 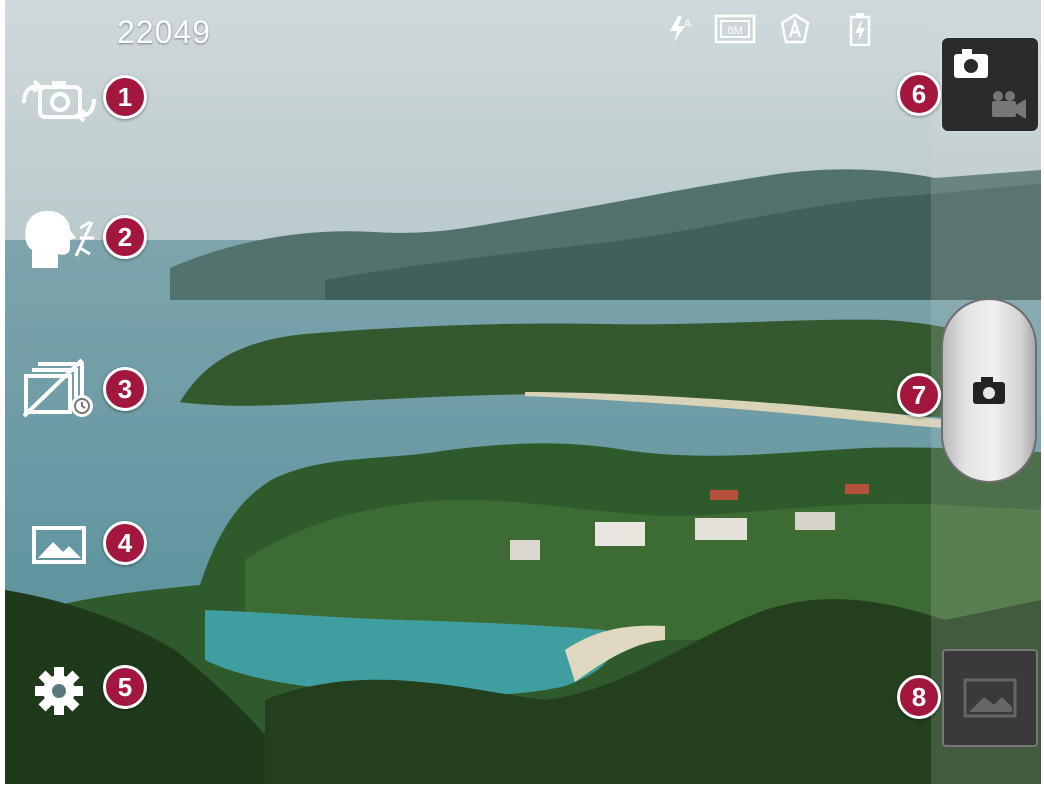 What do you see at coordinates (59, 545) in the screenshot?
I see `scene-mode-icon` at bounding box center [59, 545].